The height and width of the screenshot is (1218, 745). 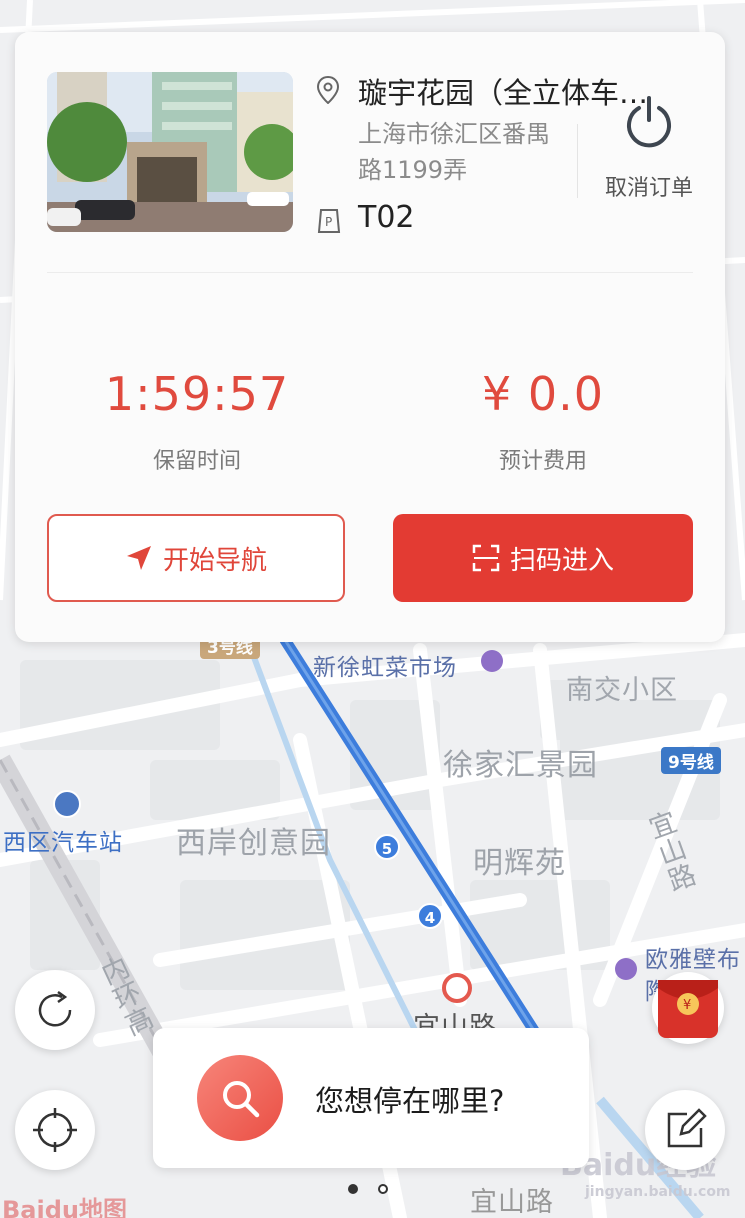 I want to click on map-label-xian-chuangyi: 西岸创意园, so click(x=253, y=840).